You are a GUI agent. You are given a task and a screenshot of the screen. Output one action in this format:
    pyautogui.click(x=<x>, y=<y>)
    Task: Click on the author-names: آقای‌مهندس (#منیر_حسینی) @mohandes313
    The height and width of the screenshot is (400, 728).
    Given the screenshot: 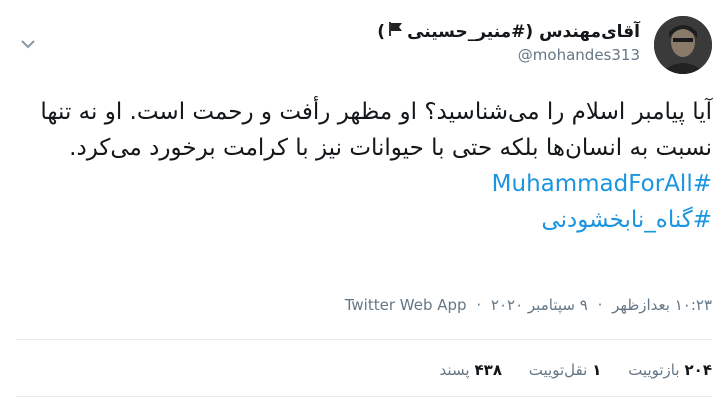 What is the action you would take?
    pyautogui.click(x=508, y=43)
    